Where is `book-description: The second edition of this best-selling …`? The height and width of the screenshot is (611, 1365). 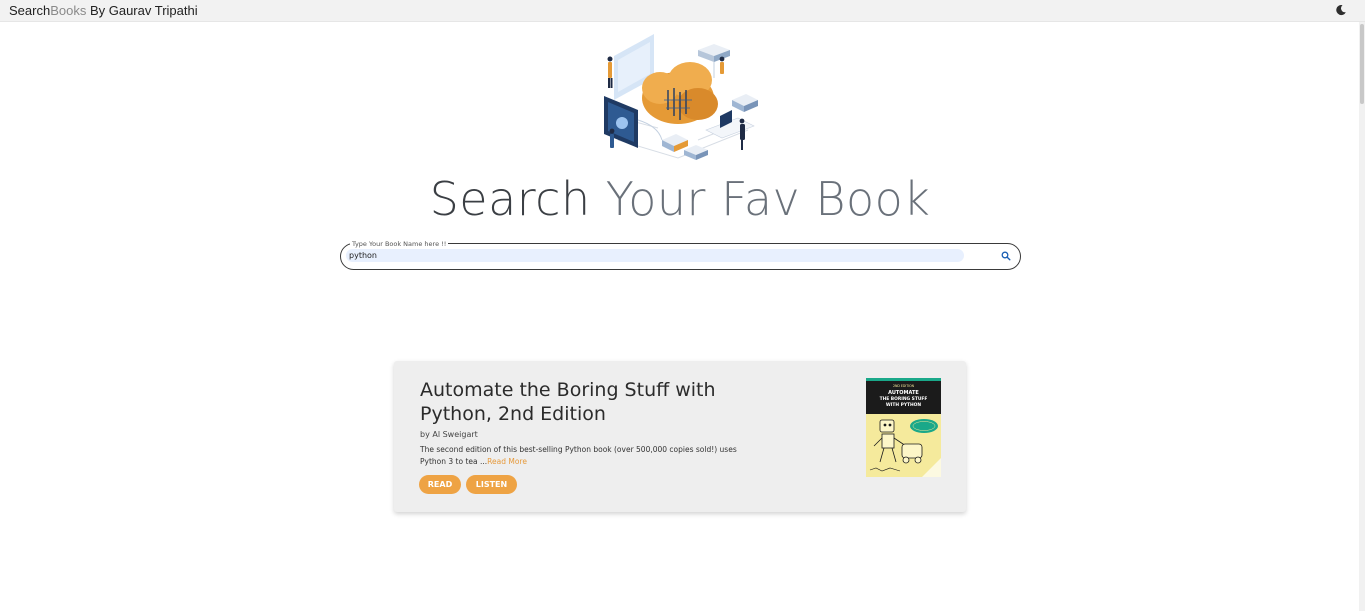 book-description: The second edition of this best-selling … is located at coordinates (592, 456).